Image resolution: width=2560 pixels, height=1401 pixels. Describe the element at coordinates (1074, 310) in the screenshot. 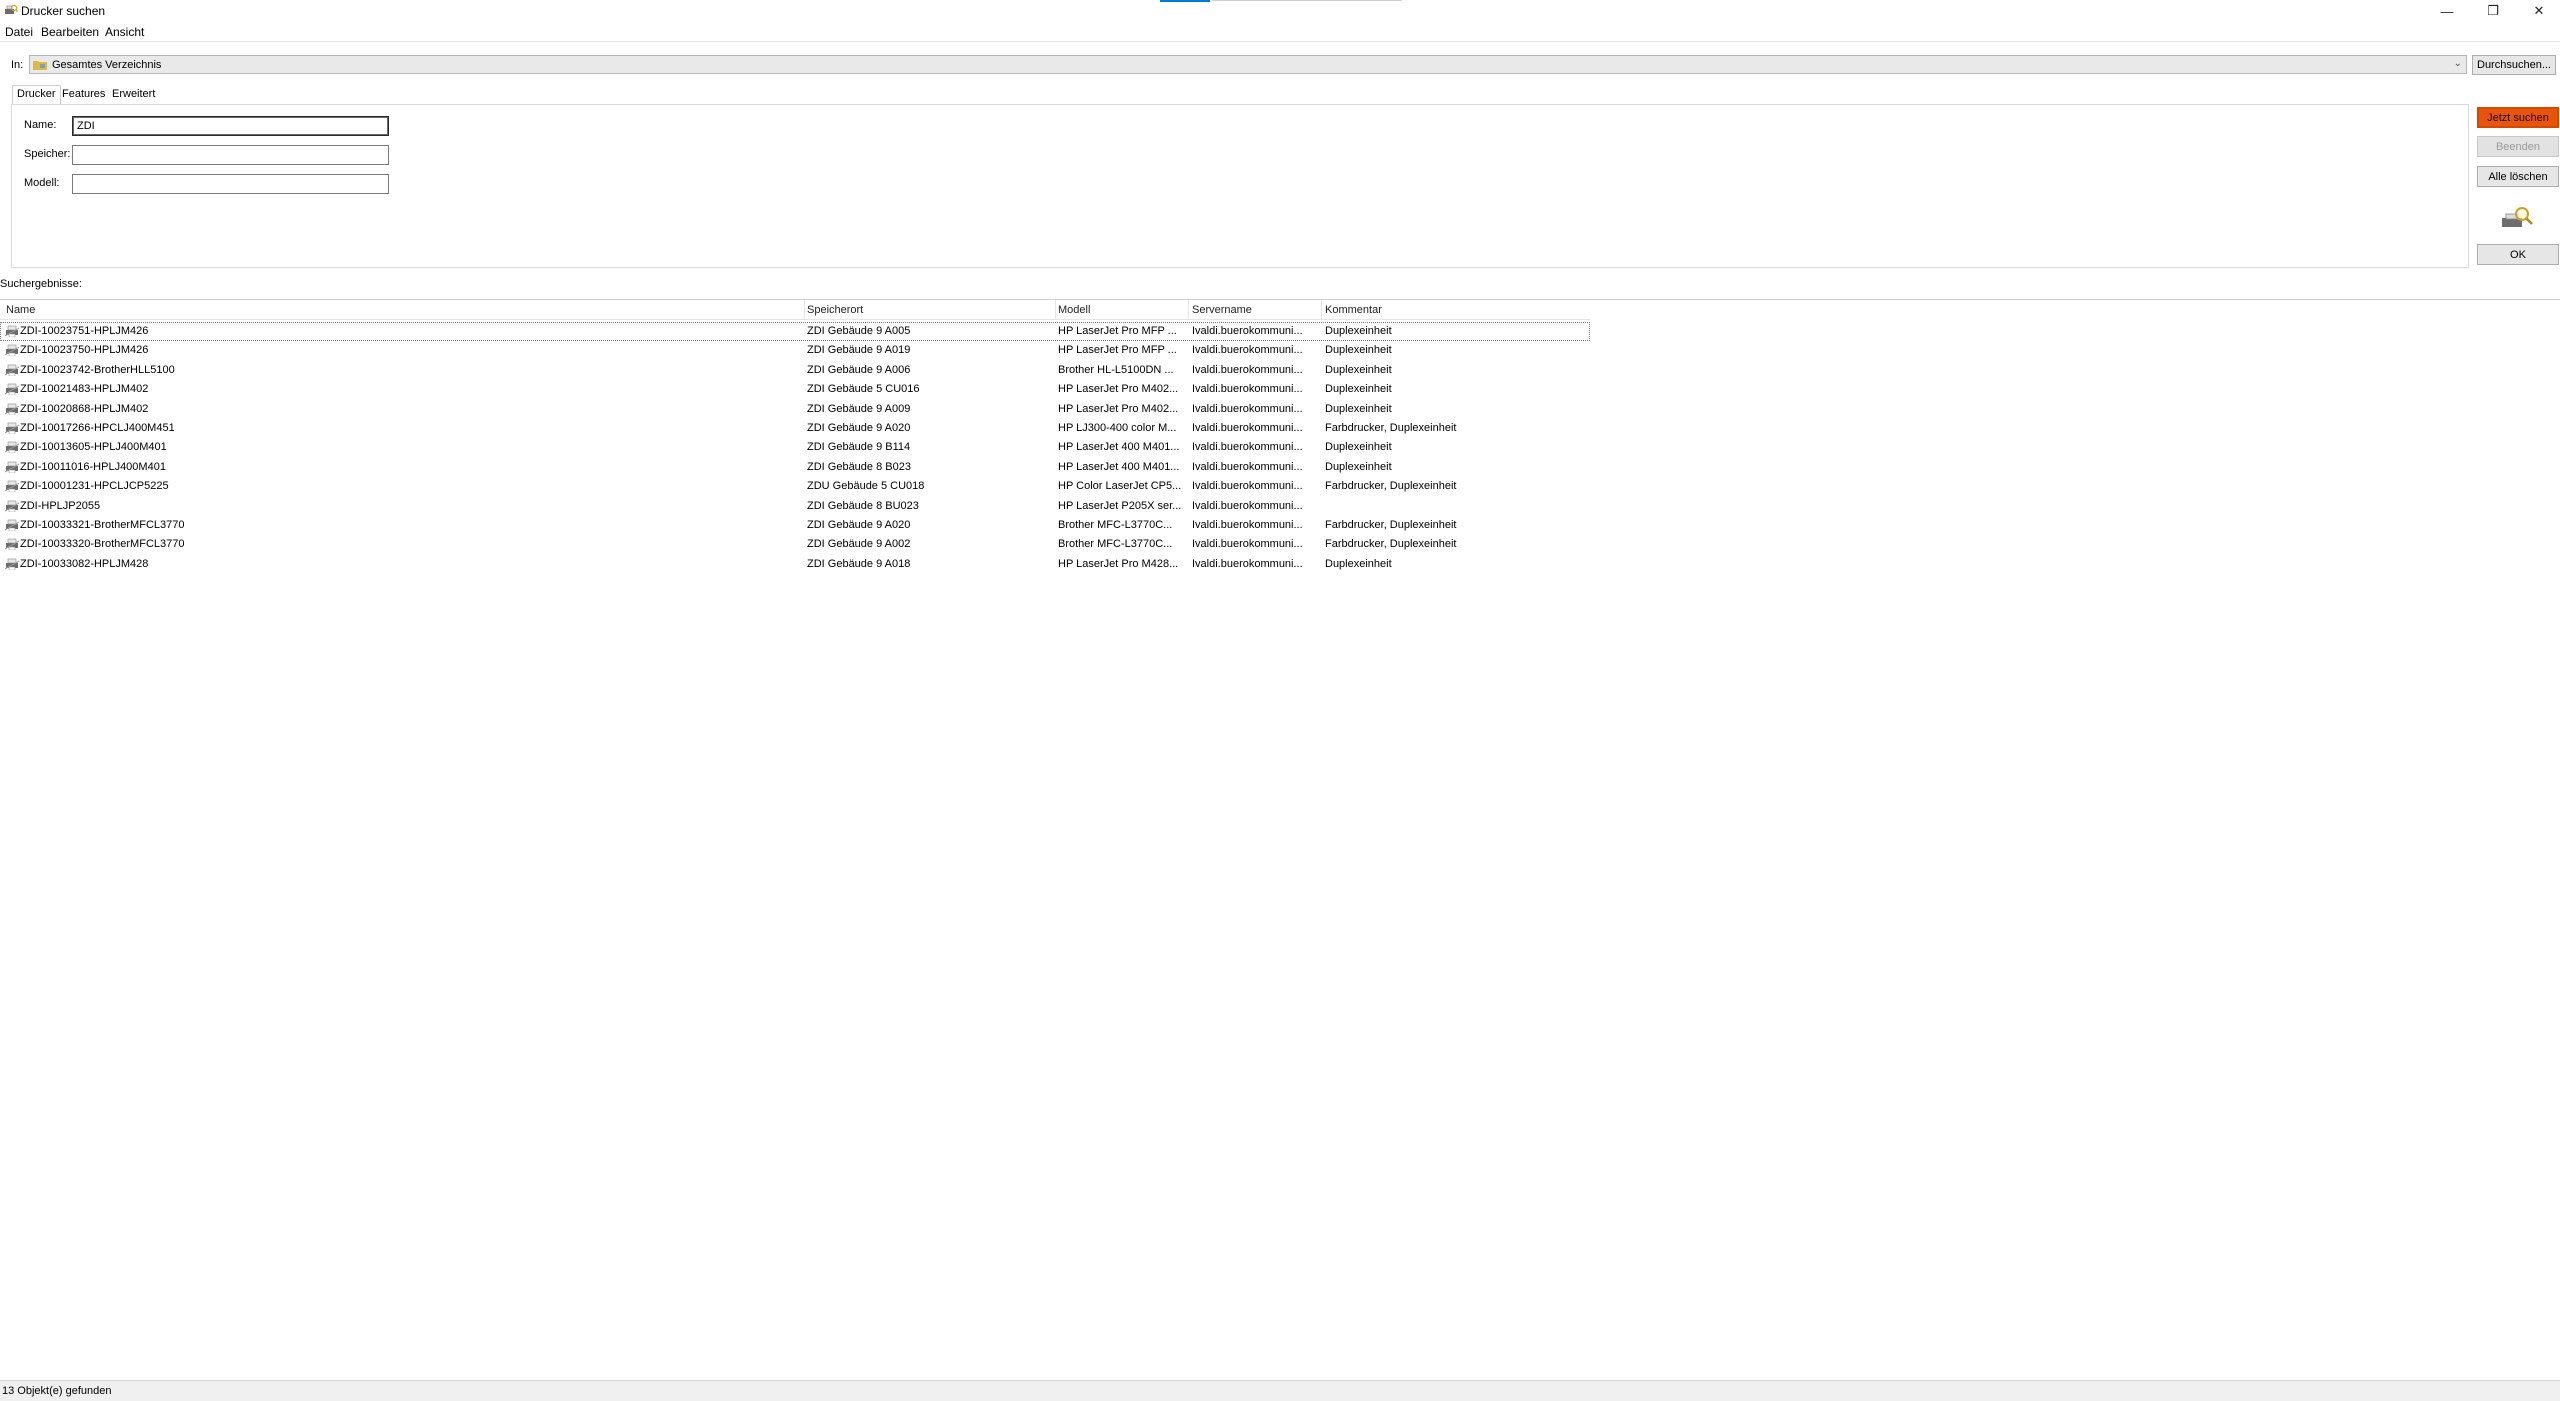

I see `column-header-model: Modell` at that location.